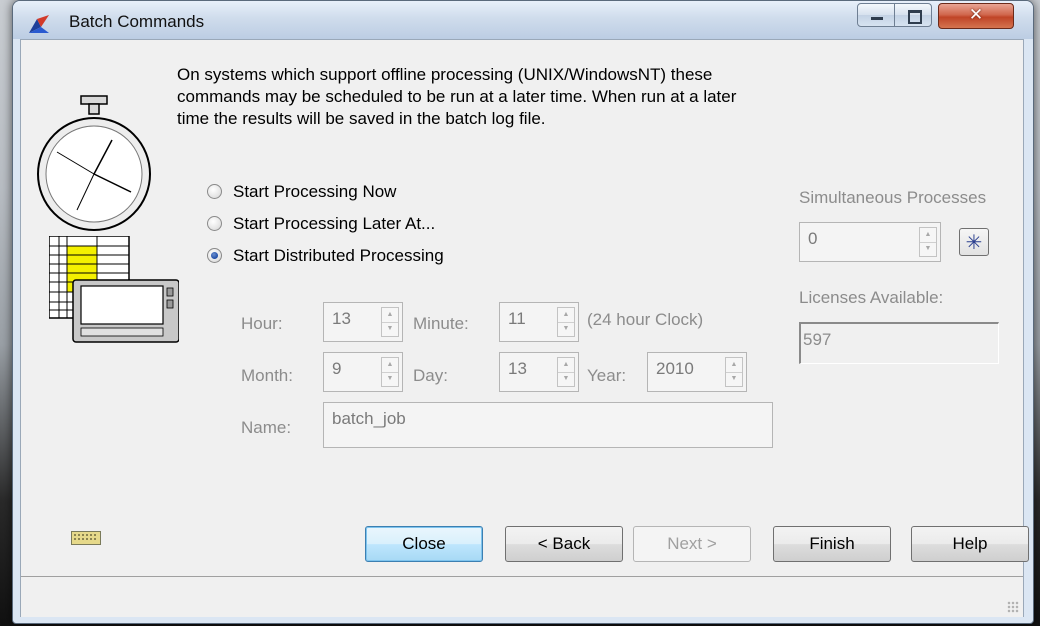 The width and height of the screenshot is (1040, 626). Describe the element at coordinates (424, 544) in the screenshot. I see `close-button: Close` at that location.